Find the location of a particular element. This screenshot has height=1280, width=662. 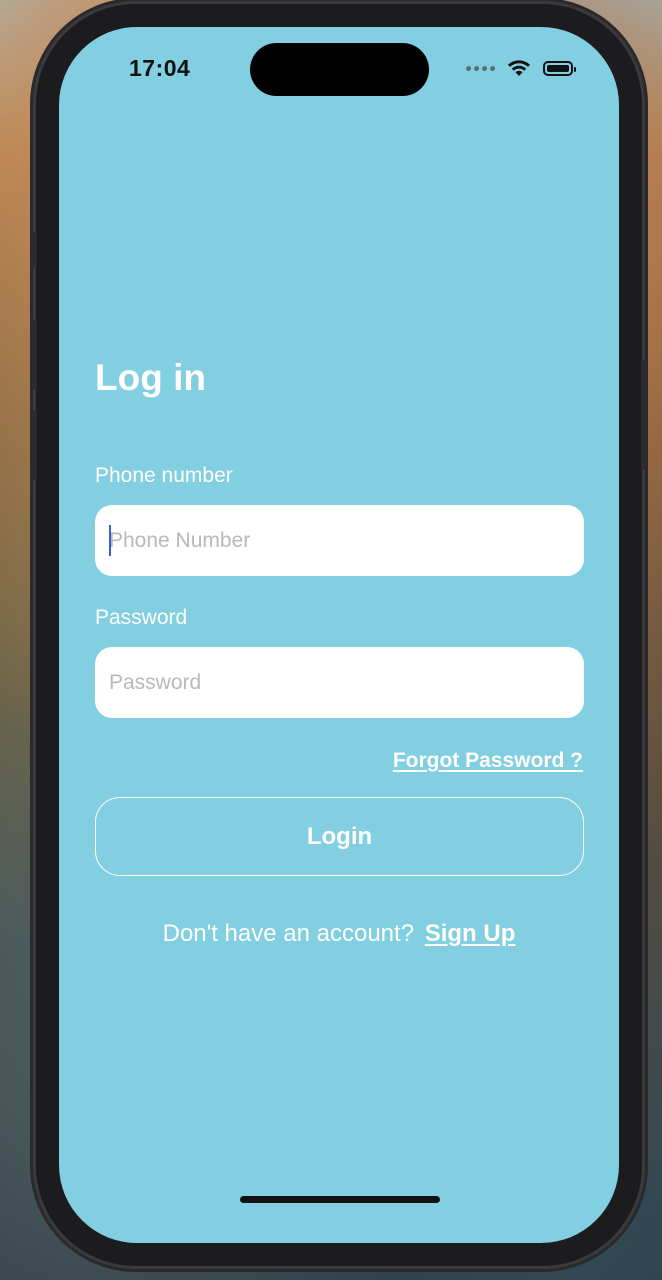

wifi-icon is located at coordinates (519, 68).